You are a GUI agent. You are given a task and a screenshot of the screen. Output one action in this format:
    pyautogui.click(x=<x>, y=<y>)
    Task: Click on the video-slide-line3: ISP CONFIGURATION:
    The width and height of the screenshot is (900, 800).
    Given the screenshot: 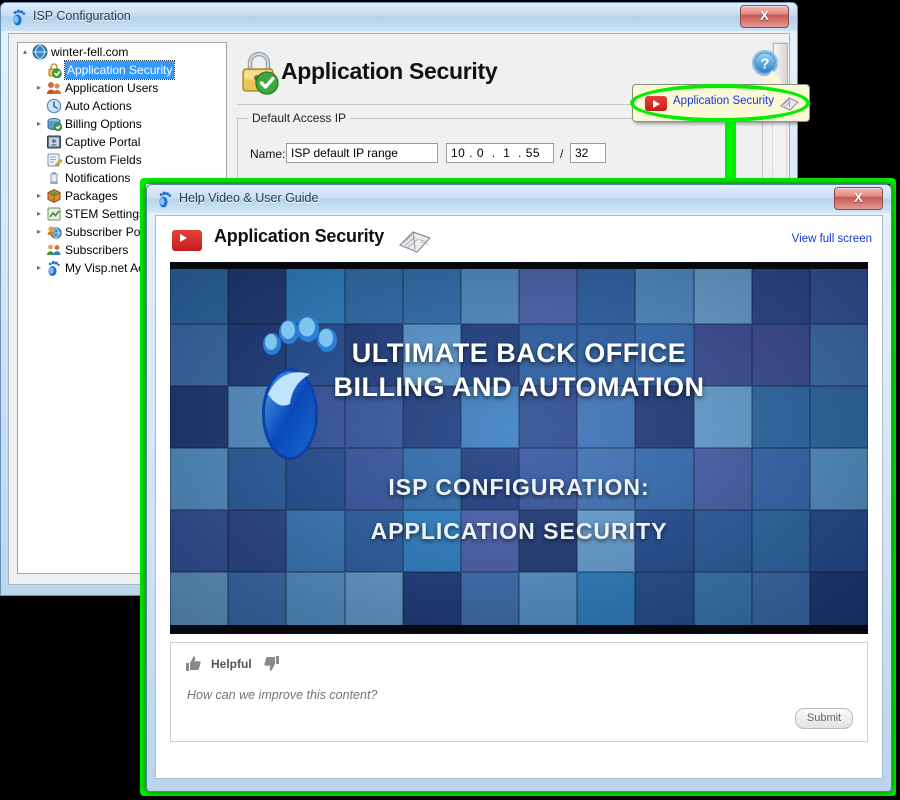 What is the action you would take?
    pyautogui.click(x=519, y=487)
    